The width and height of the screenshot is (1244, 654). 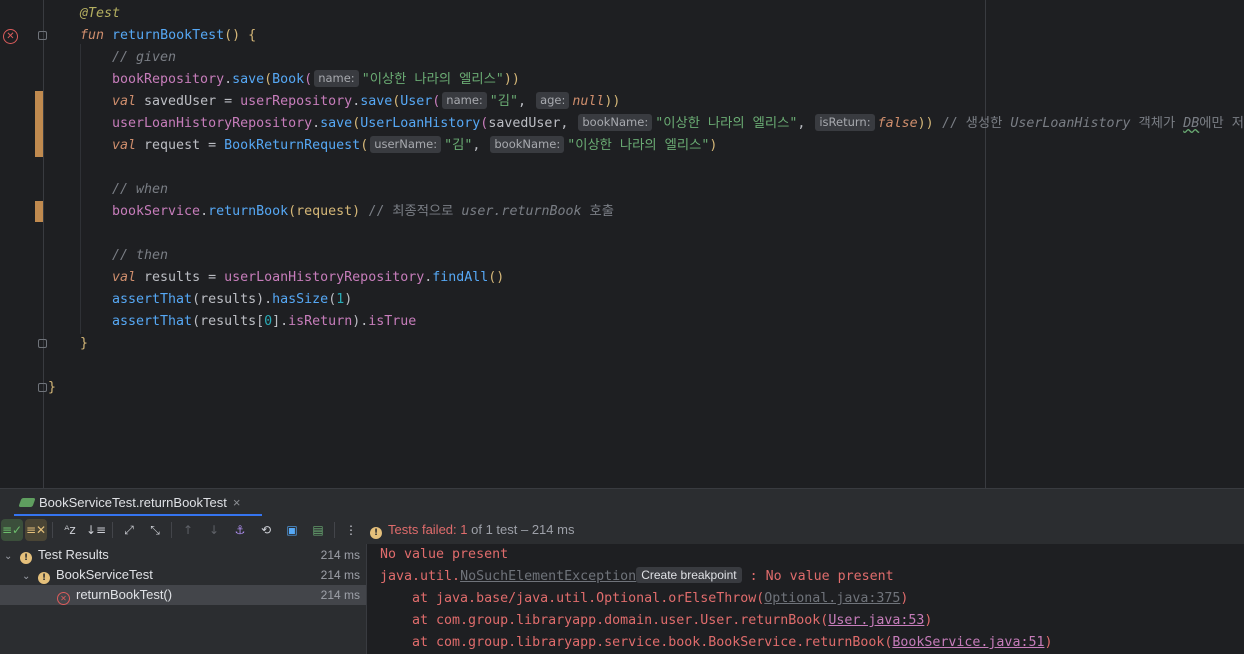 I want to click on parameter-hint: isReturn:, so click(x=845, y=122).